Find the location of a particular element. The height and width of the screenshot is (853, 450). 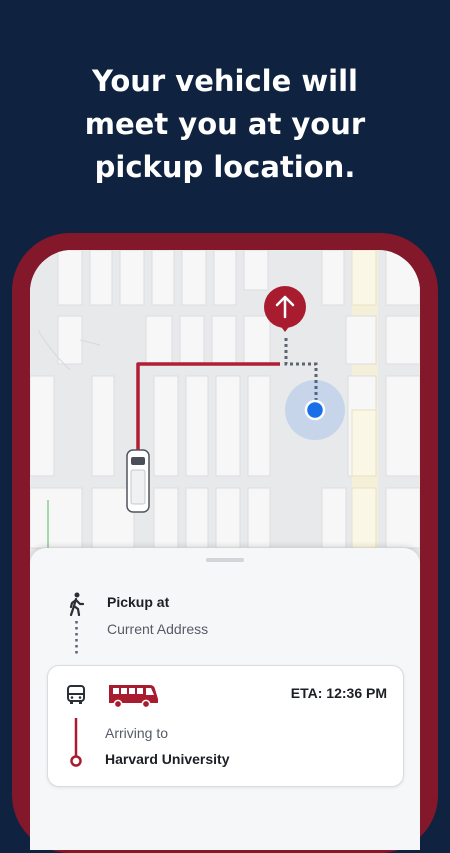

walking-person-icon is located at coordinates (77, 604).